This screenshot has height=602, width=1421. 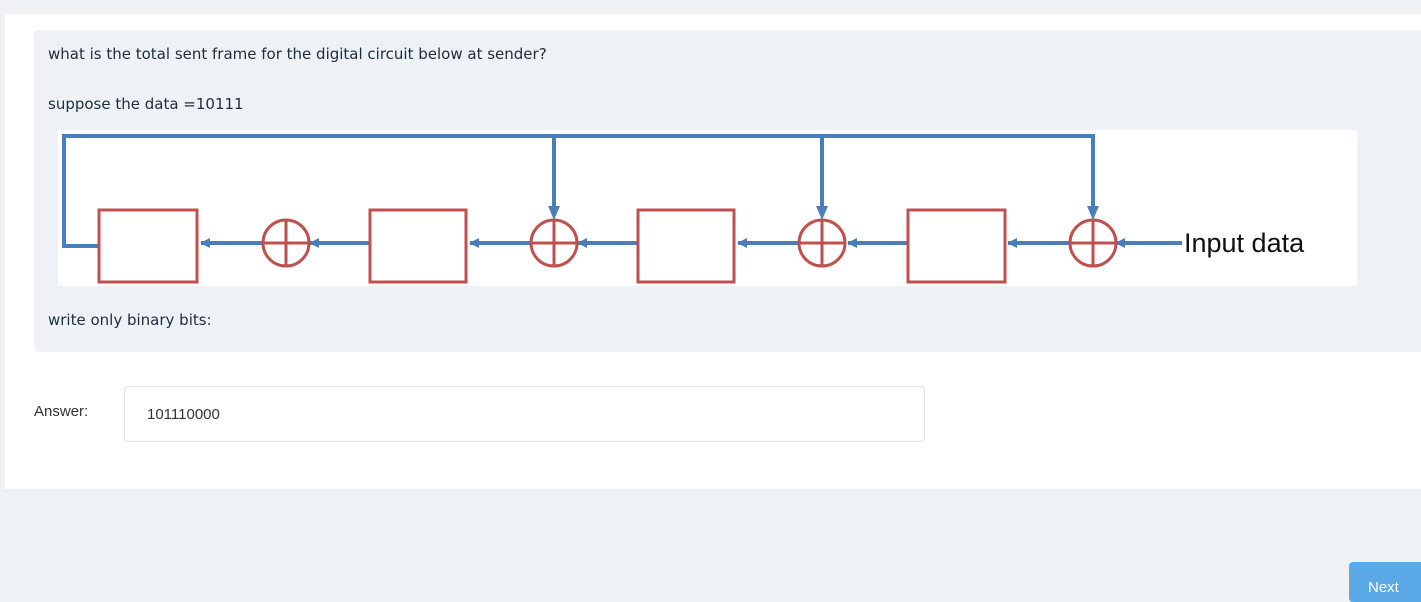 I want to click on input-data-label: Input data, so click(x=1244, y=243).